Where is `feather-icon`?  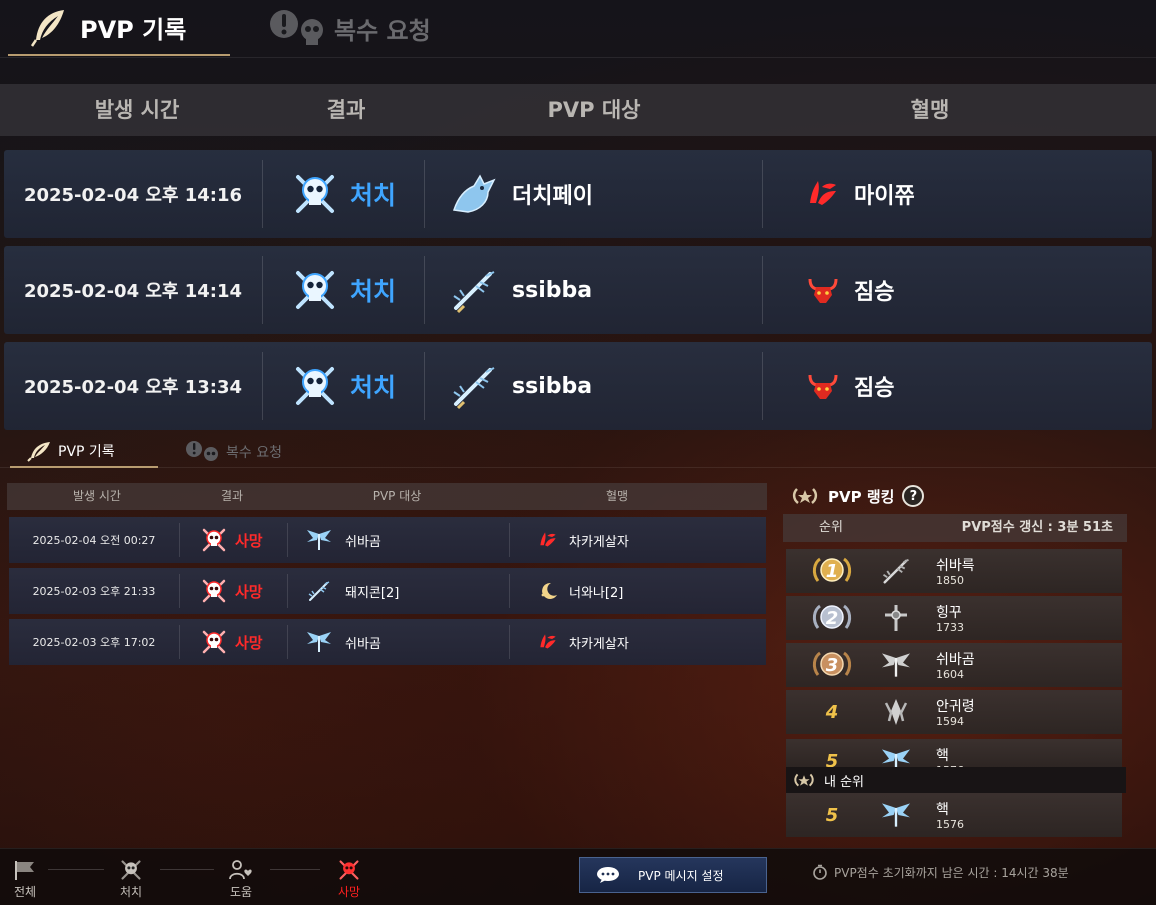 feather-icon is located at coordinates (47, 28).